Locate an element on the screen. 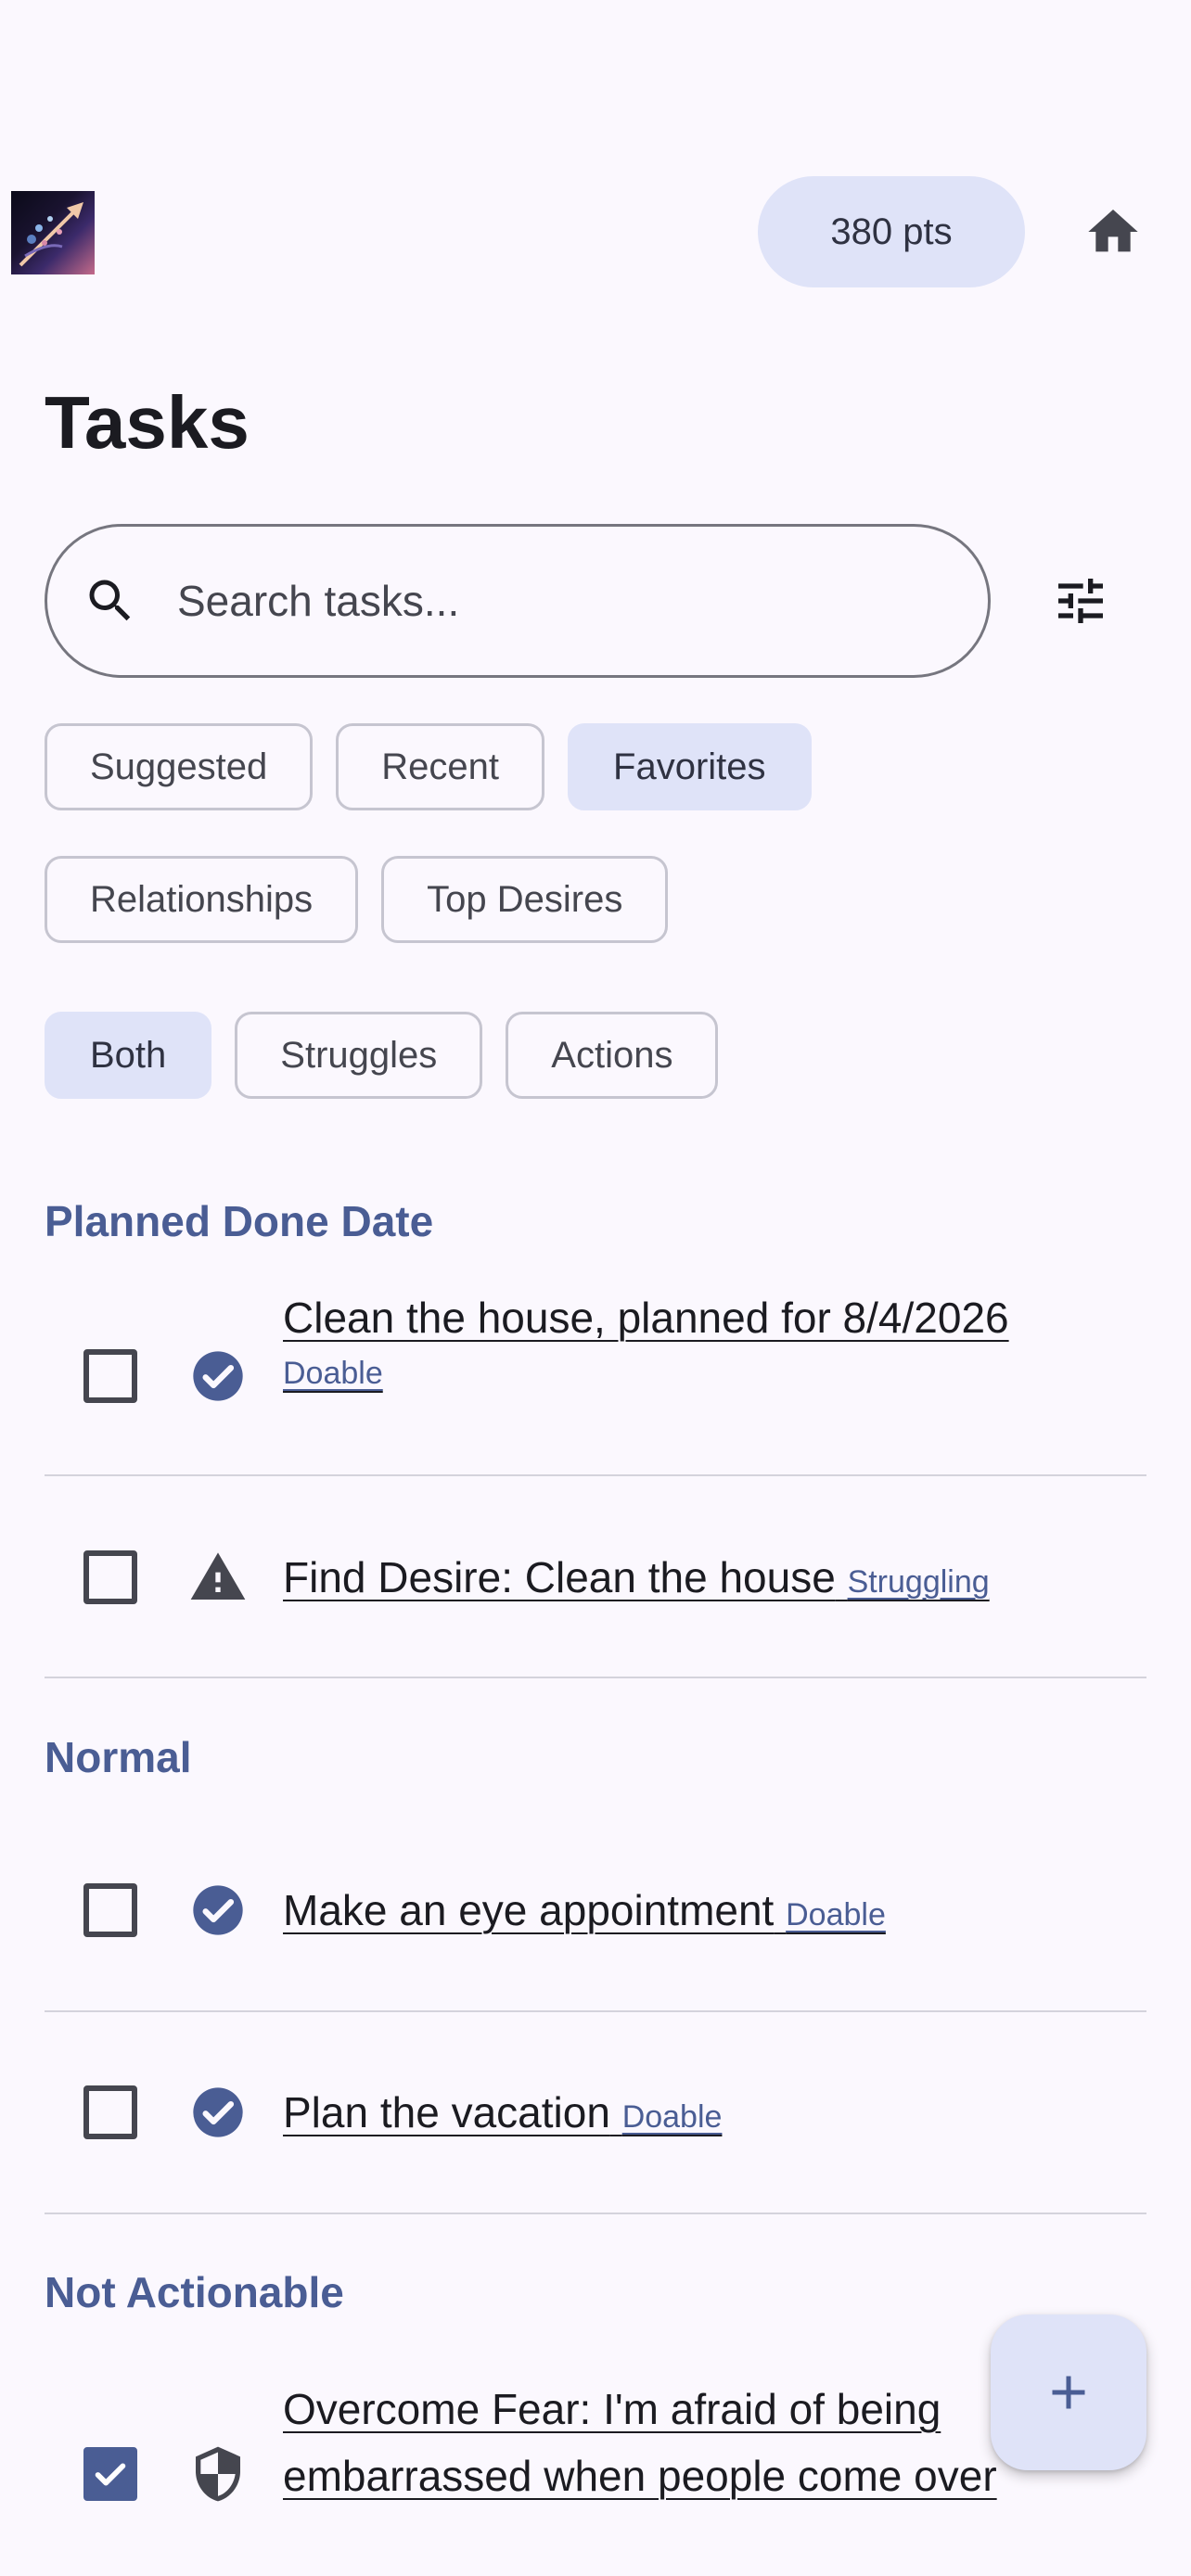  shield-icon is located at coordinates (218, 2474).